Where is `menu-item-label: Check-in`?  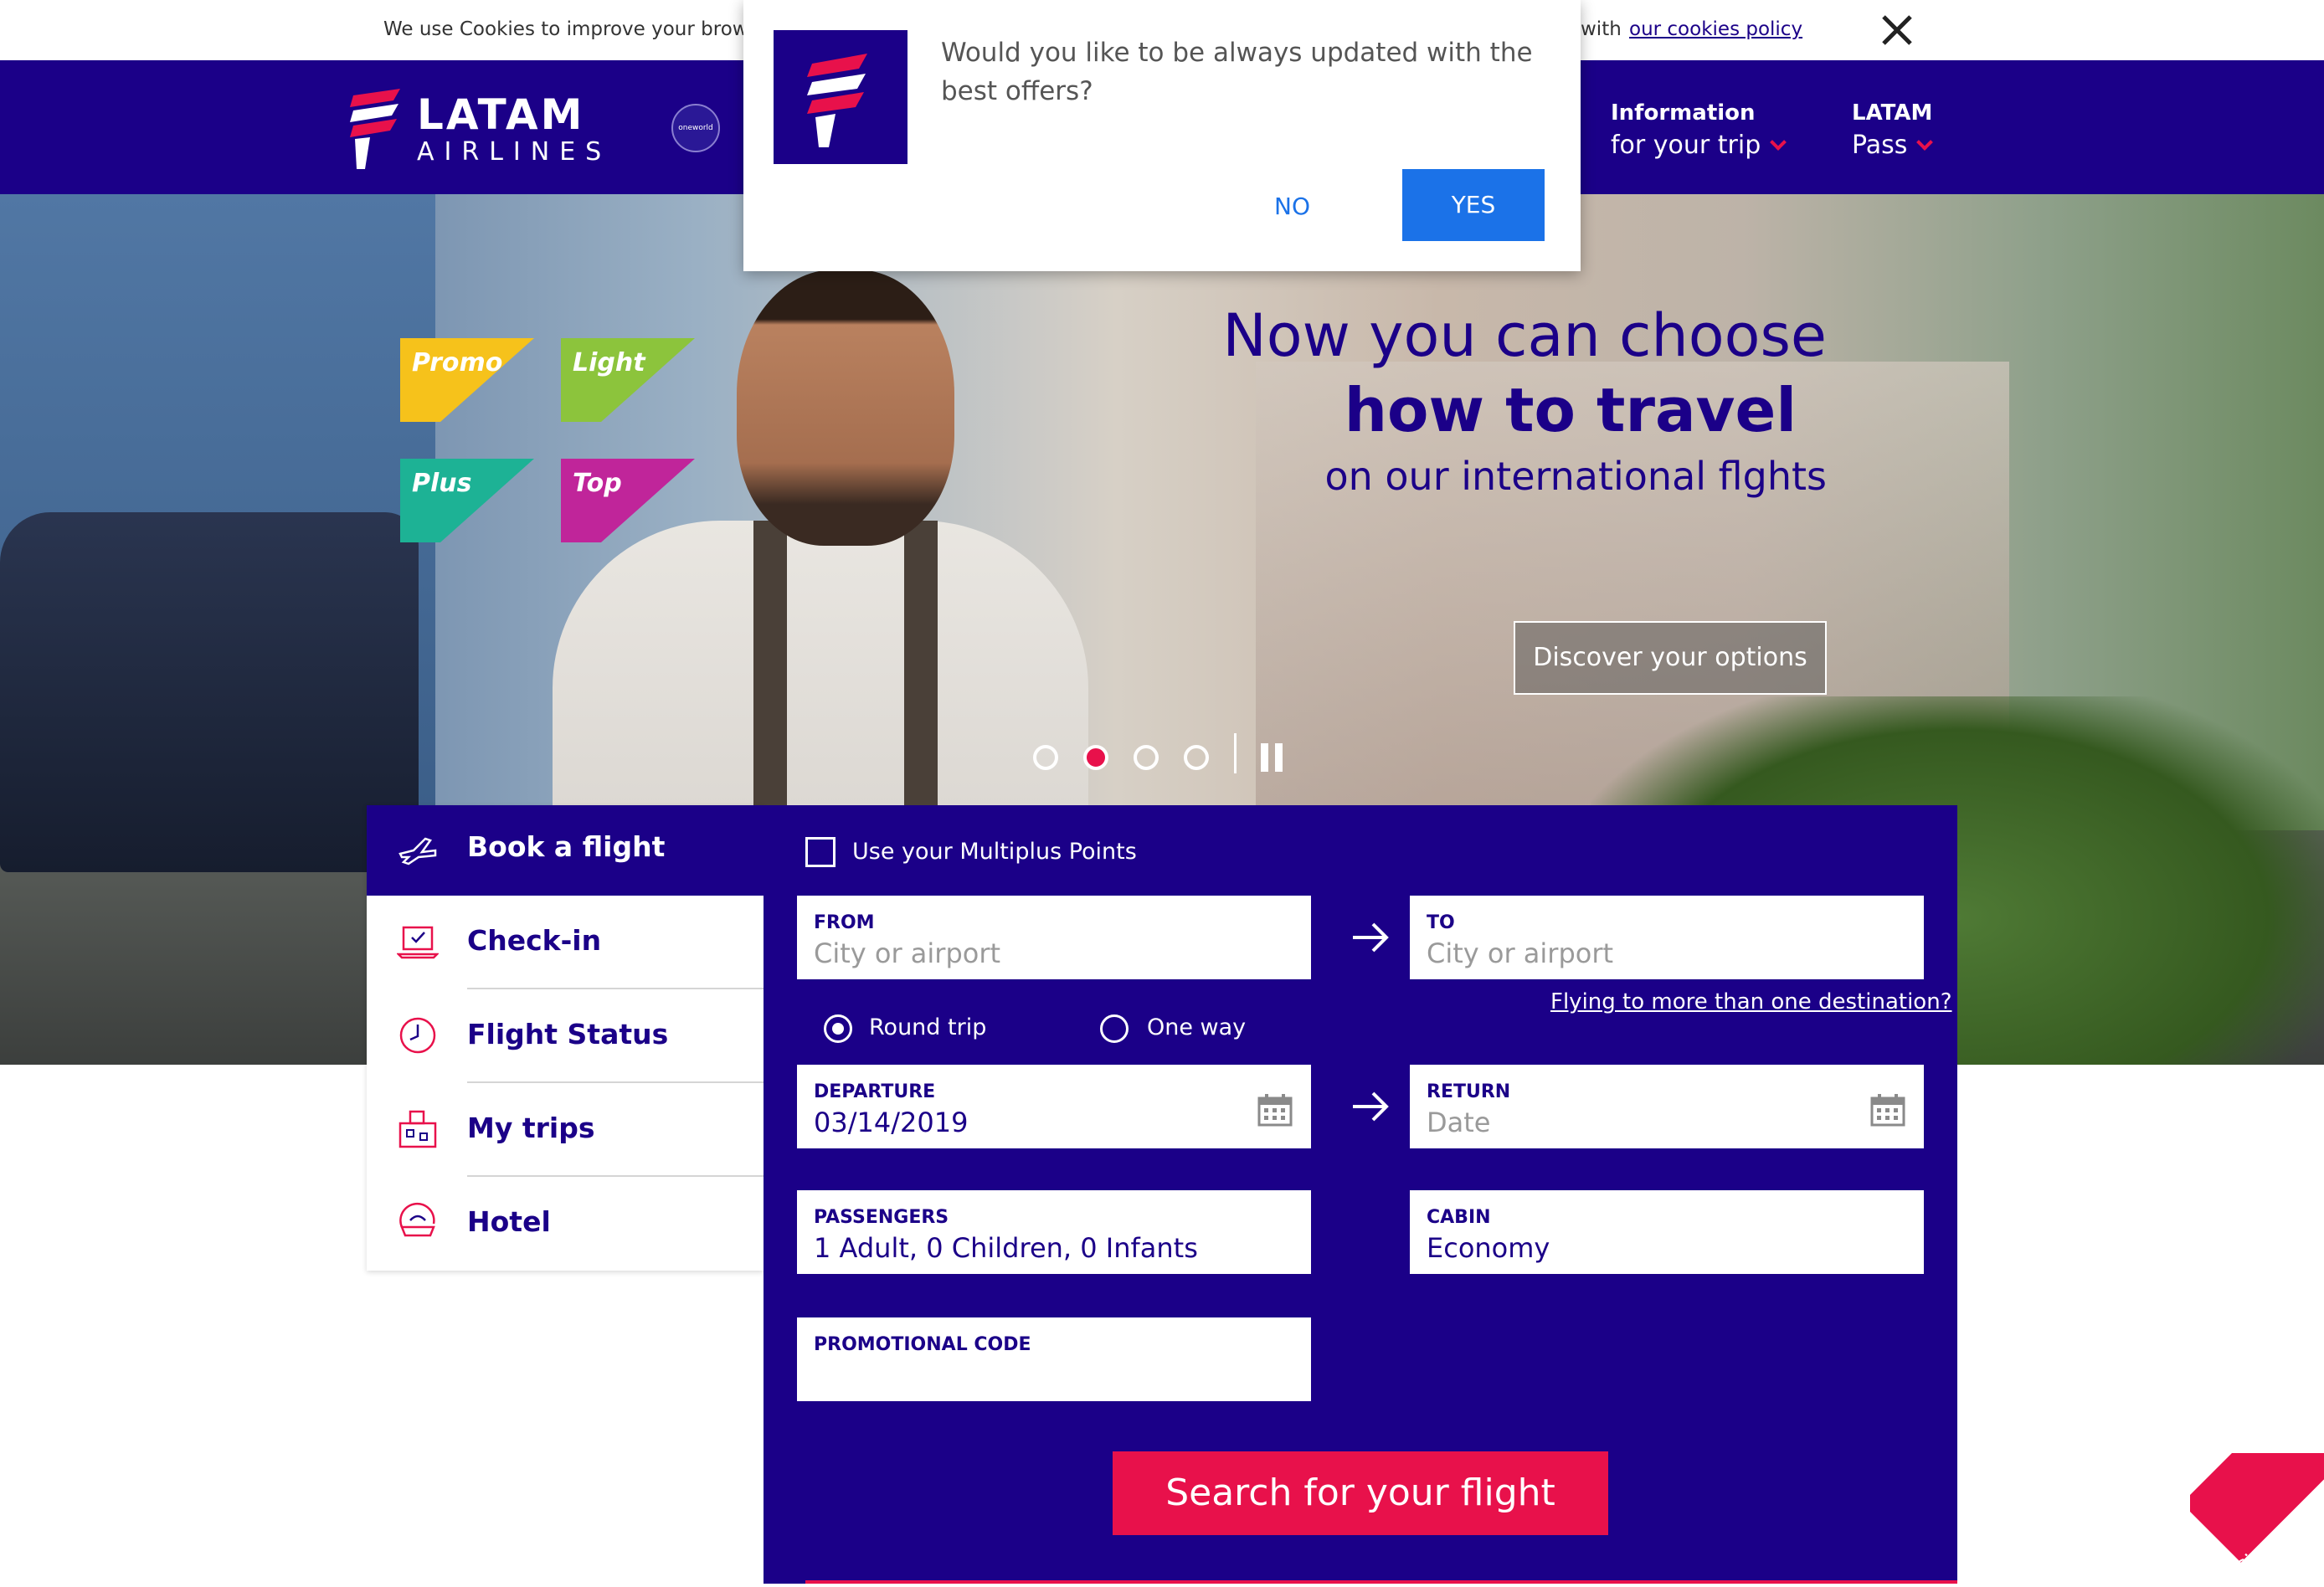
menu-item-label: Check-in is located at coordinates (534, 940).